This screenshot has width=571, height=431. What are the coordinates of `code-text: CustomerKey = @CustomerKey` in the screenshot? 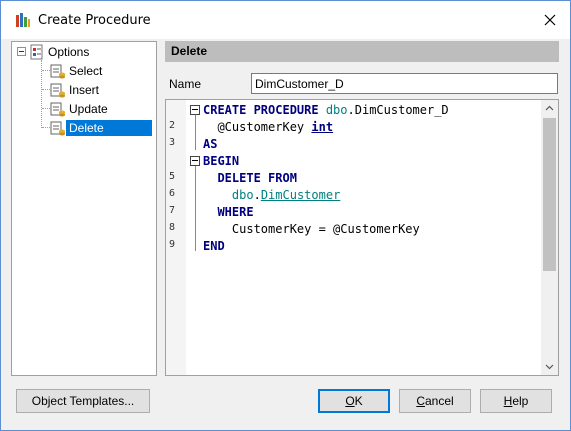 It's located at (311, 229).